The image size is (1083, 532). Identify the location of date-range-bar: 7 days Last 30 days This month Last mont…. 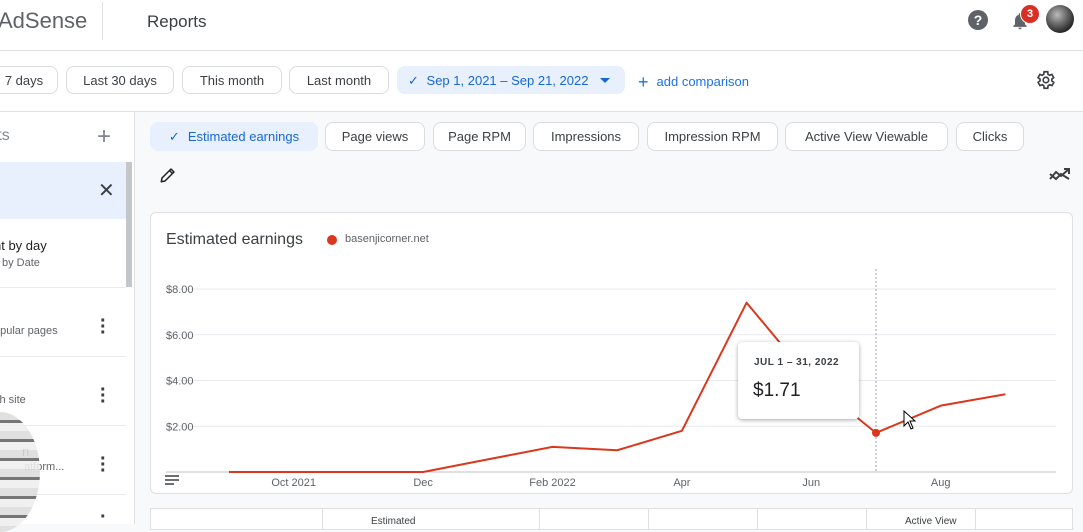
(541, 81).